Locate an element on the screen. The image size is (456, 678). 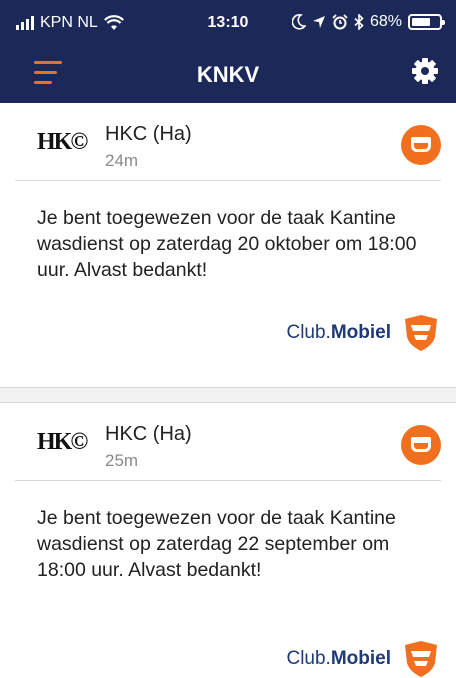
page-title: KNKV is located at coordinates (228, 74).